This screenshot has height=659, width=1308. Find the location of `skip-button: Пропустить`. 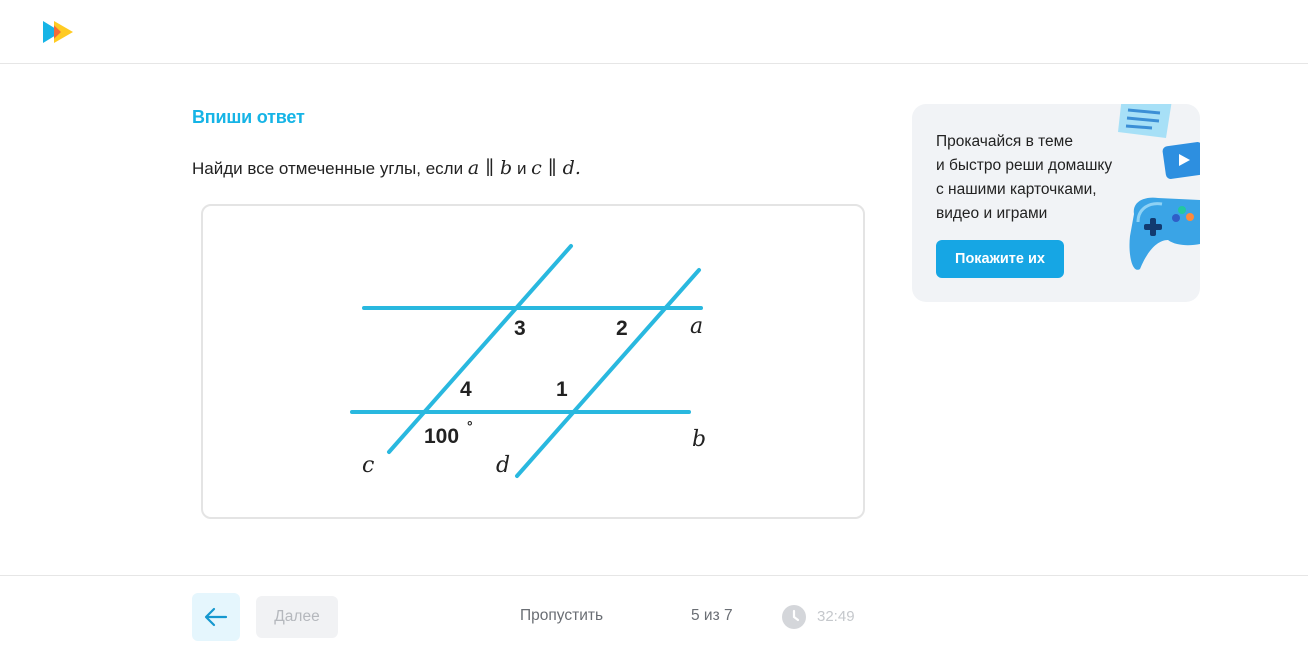

skip-button: Пропустить is located at coordinates (561, 616).